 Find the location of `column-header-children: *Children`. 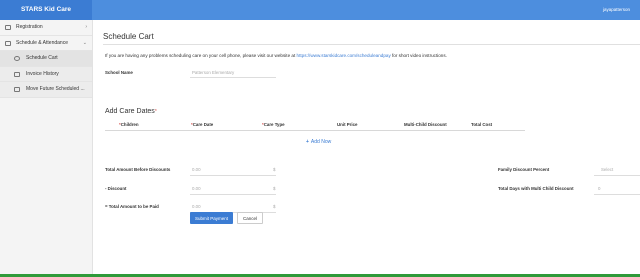

column-header-children: *Children is located at coordinates (129, 124).